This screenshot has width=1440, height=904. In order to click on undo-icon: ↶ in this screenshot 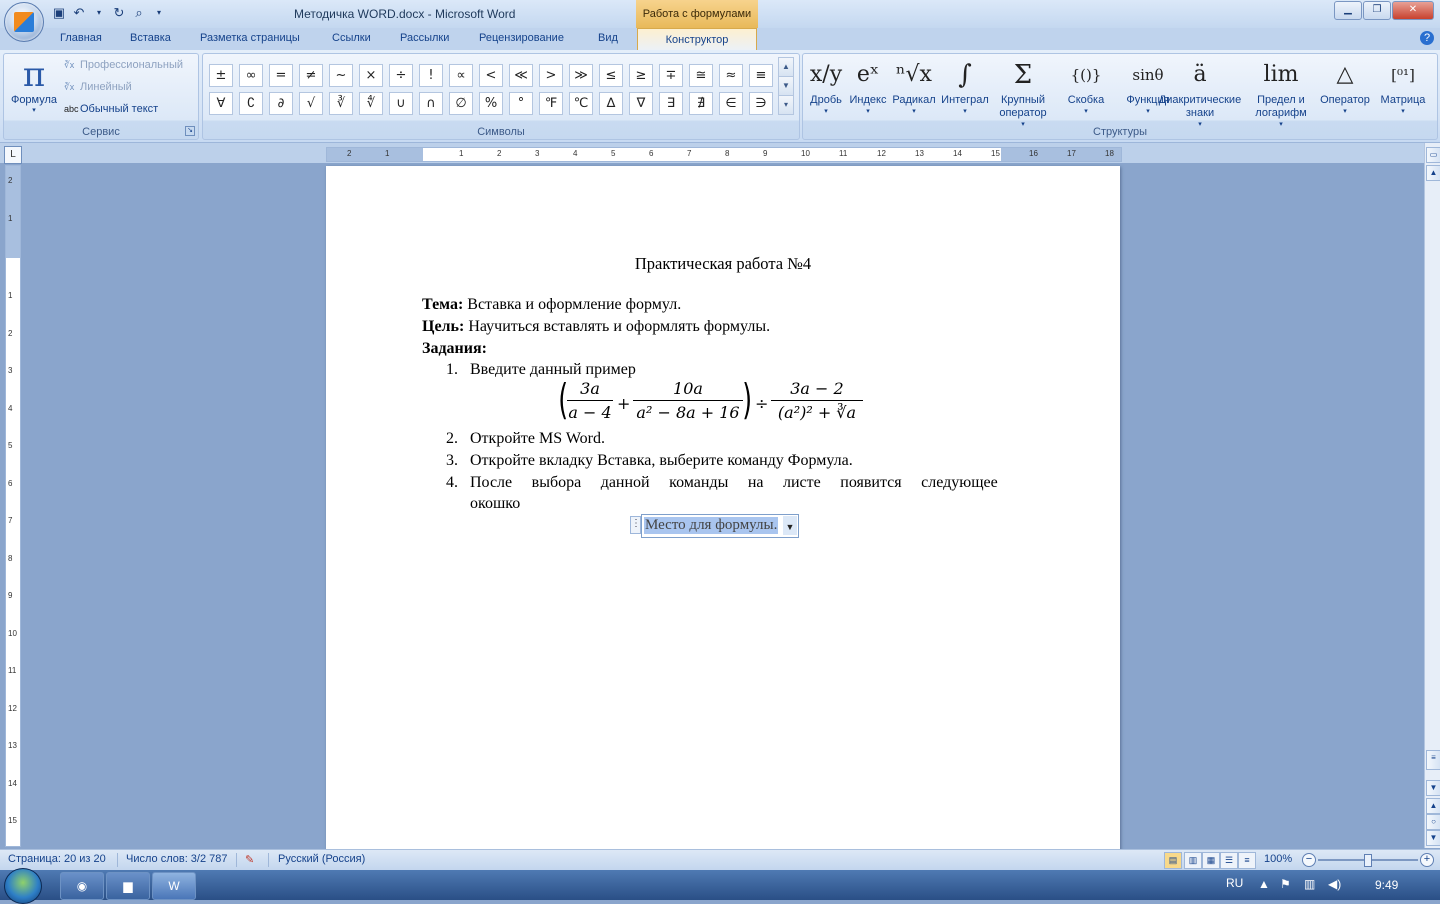, I will do `click(79, 13)`.